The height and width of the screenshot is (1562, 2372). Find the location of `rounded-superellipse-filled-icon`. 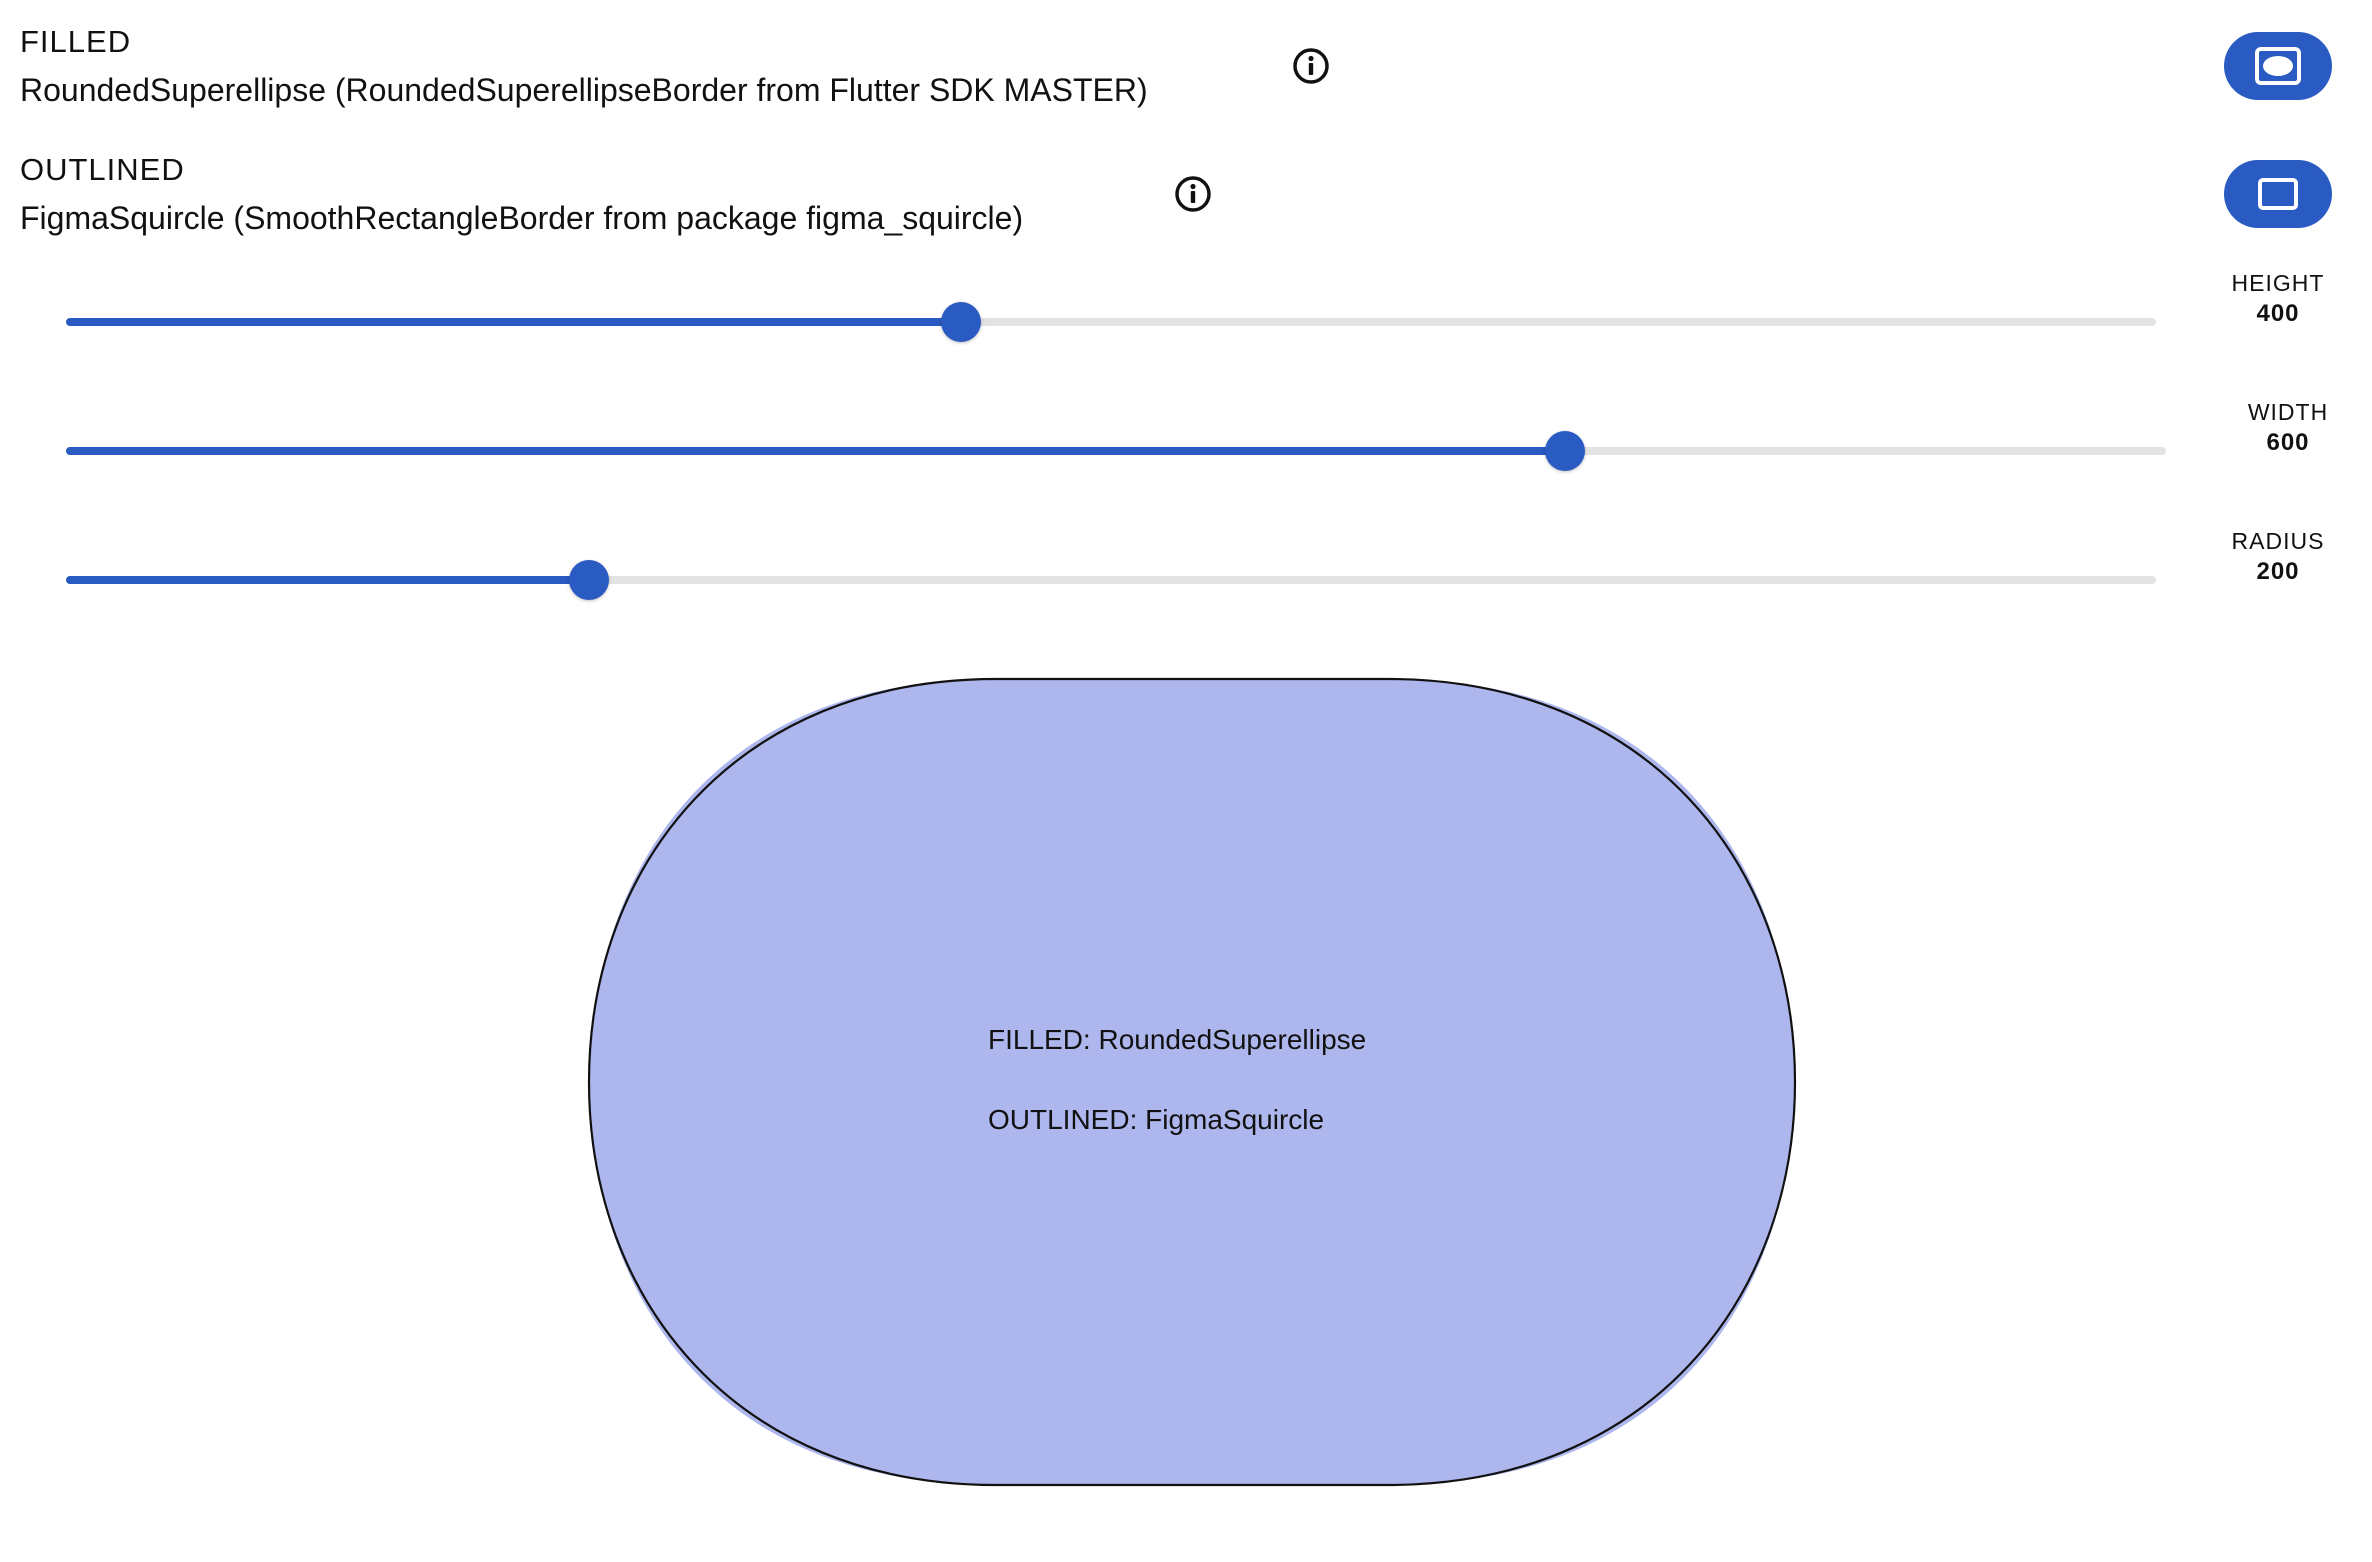

rounded-superellipse-filled-icon is located at coordinates (2278, 66).